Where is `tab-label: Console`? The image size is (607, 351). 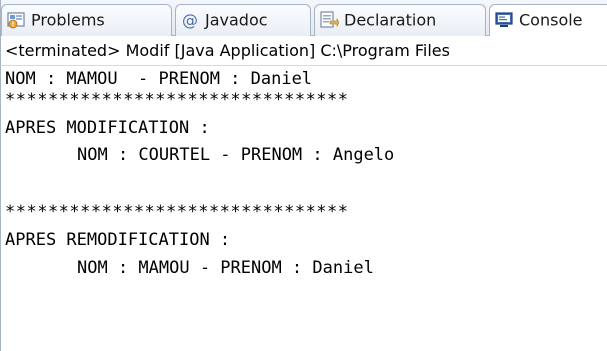 tab-label: Console is located at coordinates (551, 20).